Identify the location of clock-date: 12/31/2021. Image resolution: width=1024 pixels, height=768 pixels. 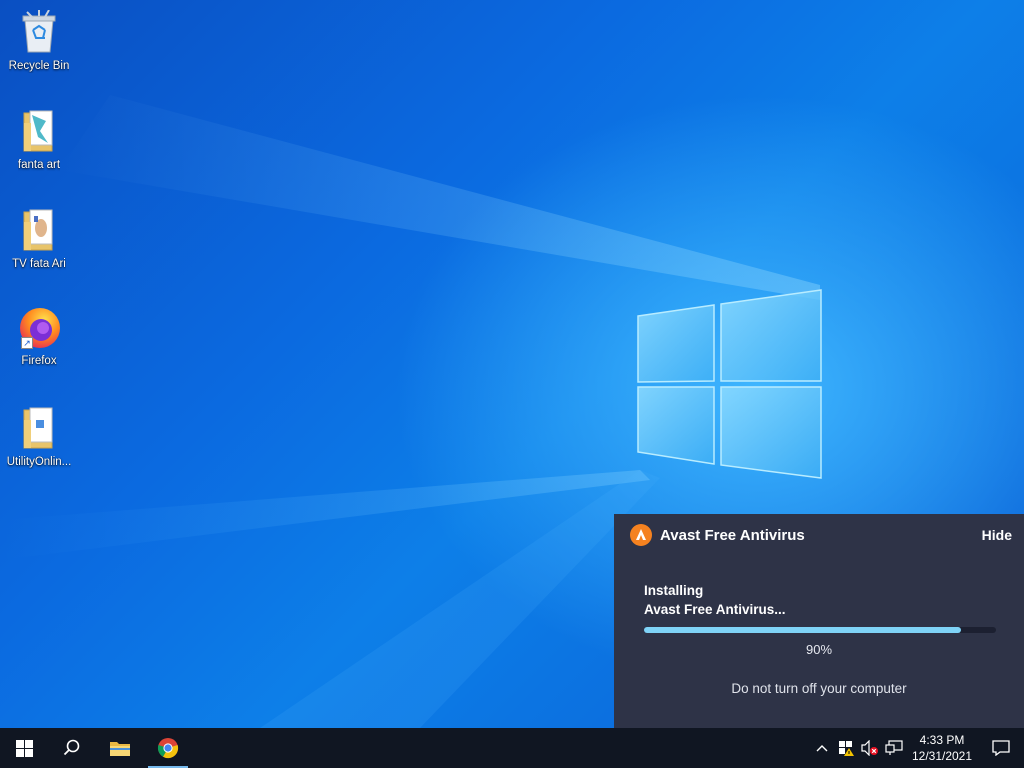
(942, 756).